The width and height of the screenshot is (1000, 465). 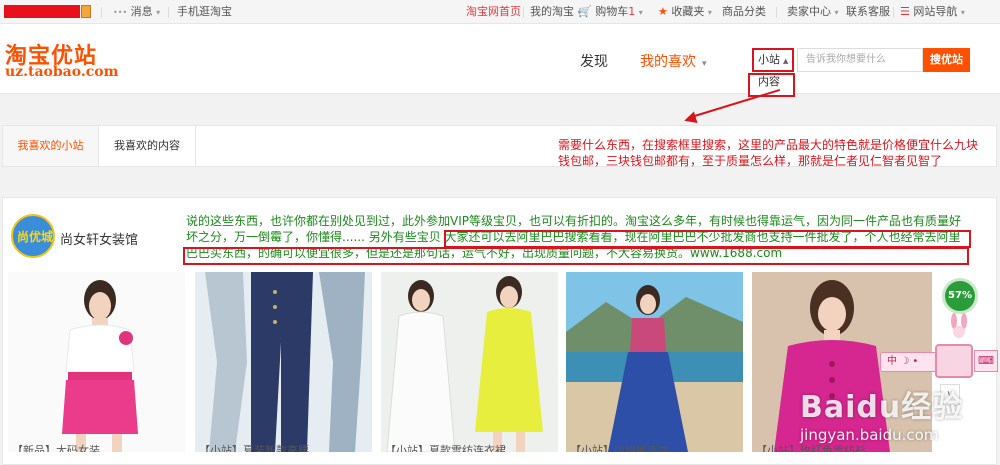 What do you see at coordinates (42, 11) in the screenshot?
I see `username-redacted` at bounding box center [42, 11].